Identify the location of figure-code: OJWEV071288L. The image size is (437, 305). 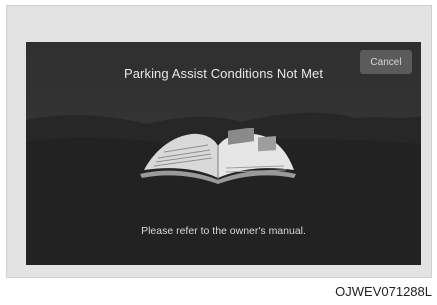
(383, 291).